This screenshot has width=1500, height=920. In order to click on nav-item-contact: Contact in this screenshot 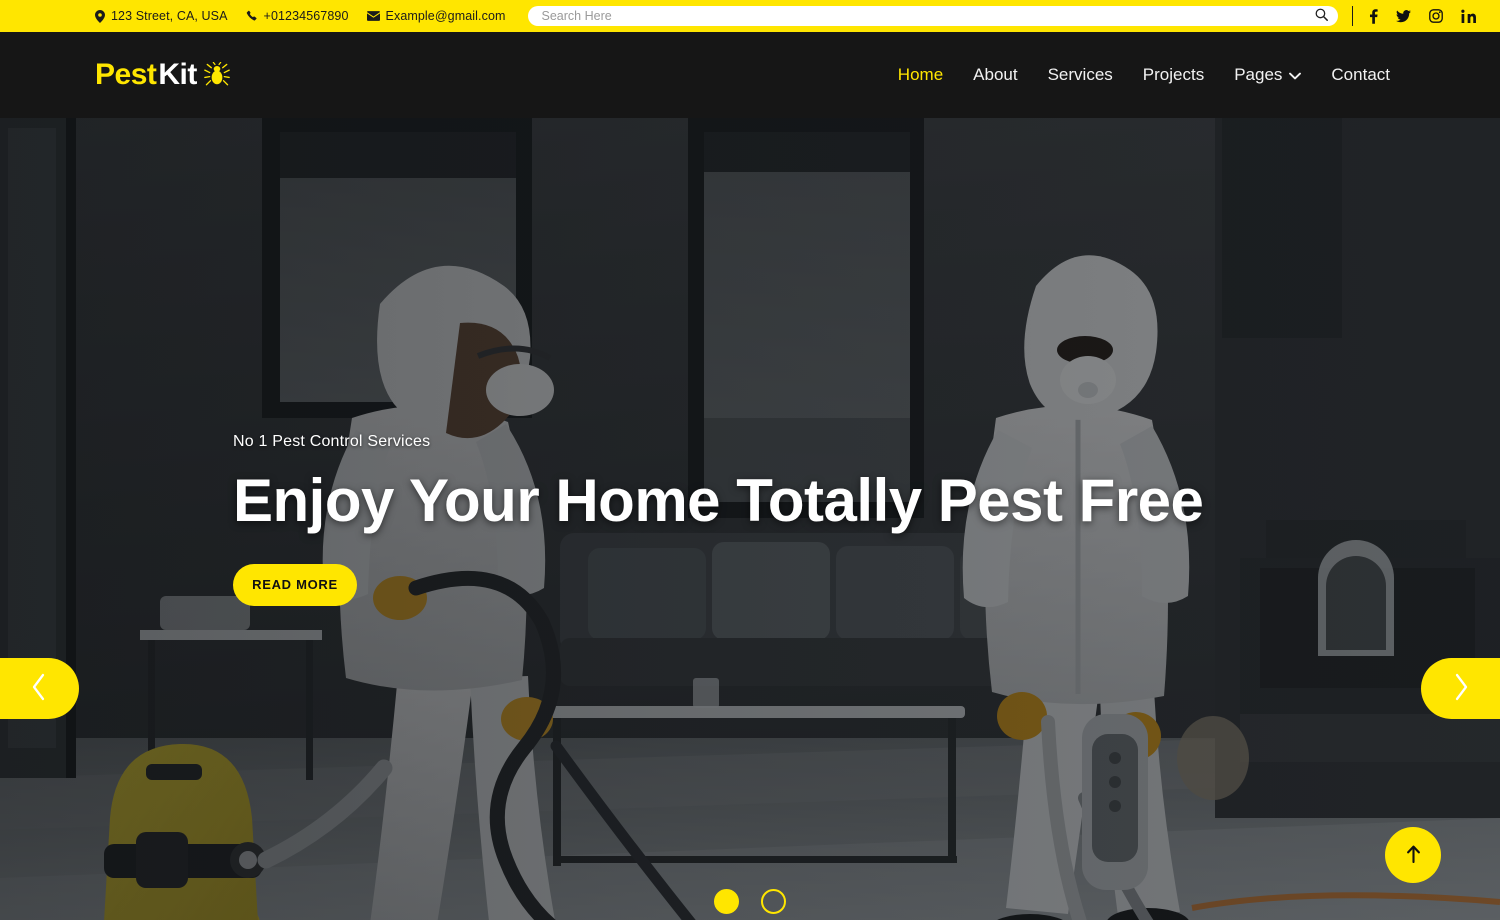, I will do `click(1360, 75)`.